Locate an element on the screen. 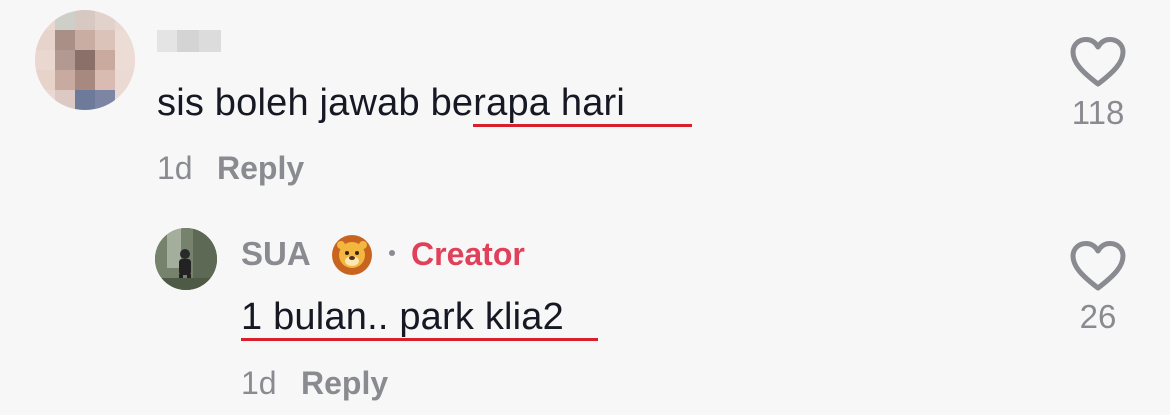 The height and width of the screenshot is (415, 1170). reply-reply-button: Reply is located at coordinates (344, 383).